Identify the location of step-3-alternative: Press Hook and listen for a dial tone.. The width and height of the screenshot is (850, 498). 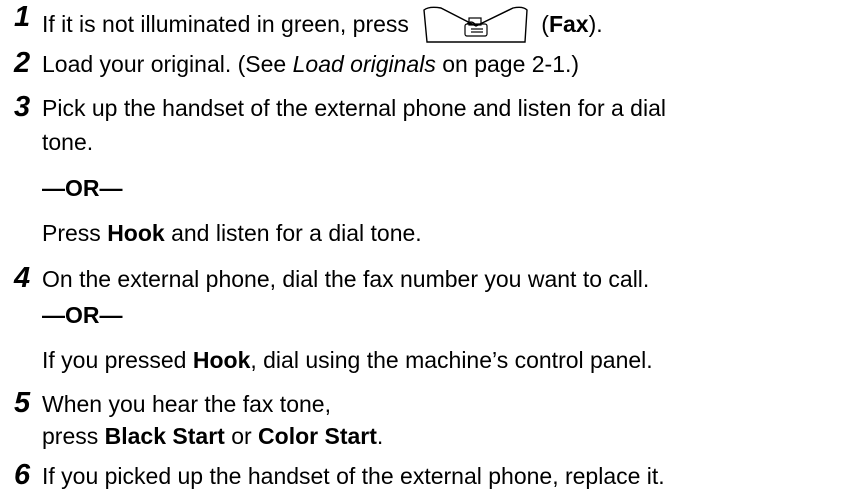
(232, 233).